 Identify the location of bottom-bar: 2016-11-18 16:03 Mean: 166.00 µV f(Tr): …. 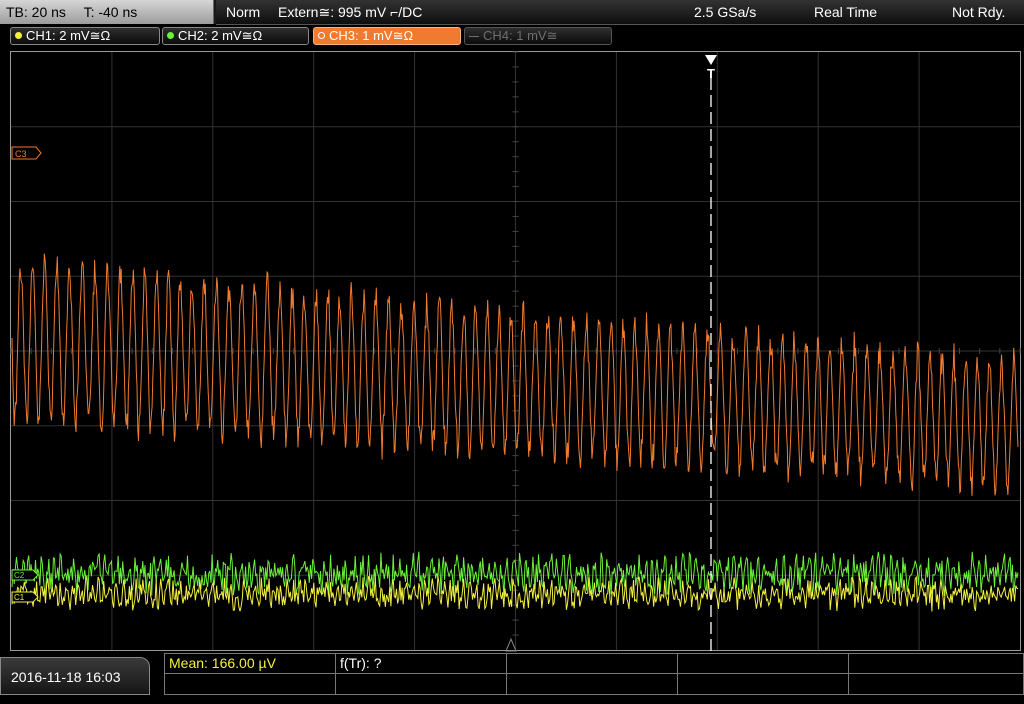
(512, 674).